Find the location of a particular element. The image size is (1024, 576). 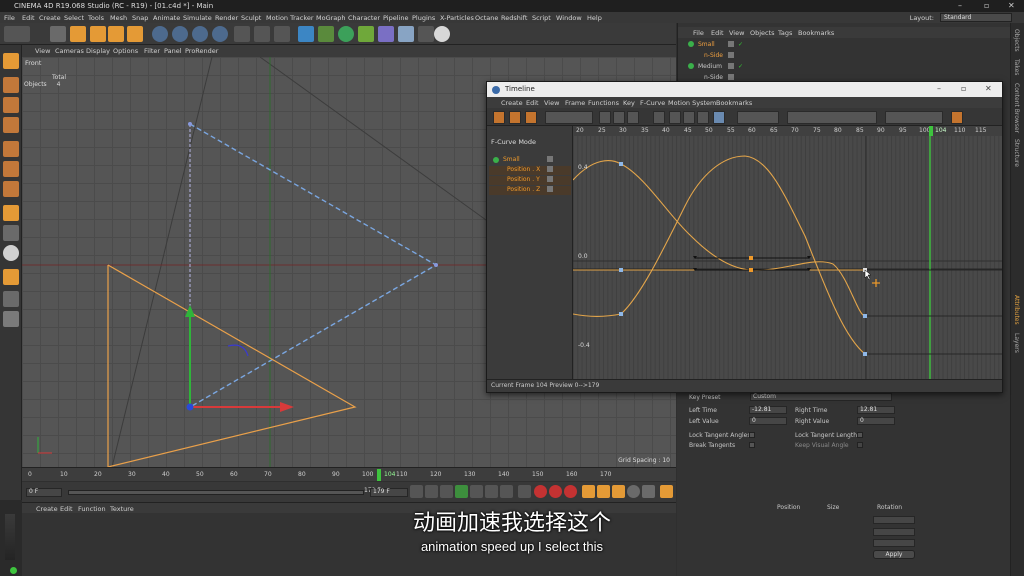

next-frame-icon is located at coordinates (476, 491).